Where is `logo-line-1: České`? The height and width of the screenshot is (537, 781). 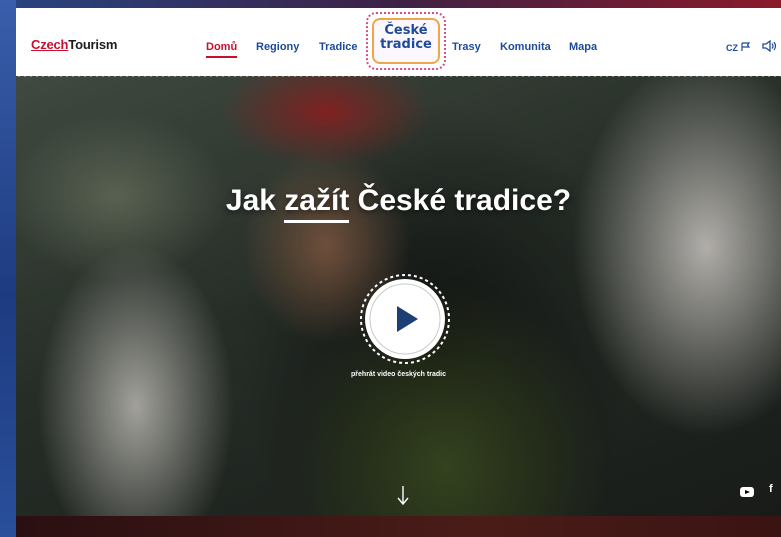 logo-line-1: České is located at coordinates (406, 30).